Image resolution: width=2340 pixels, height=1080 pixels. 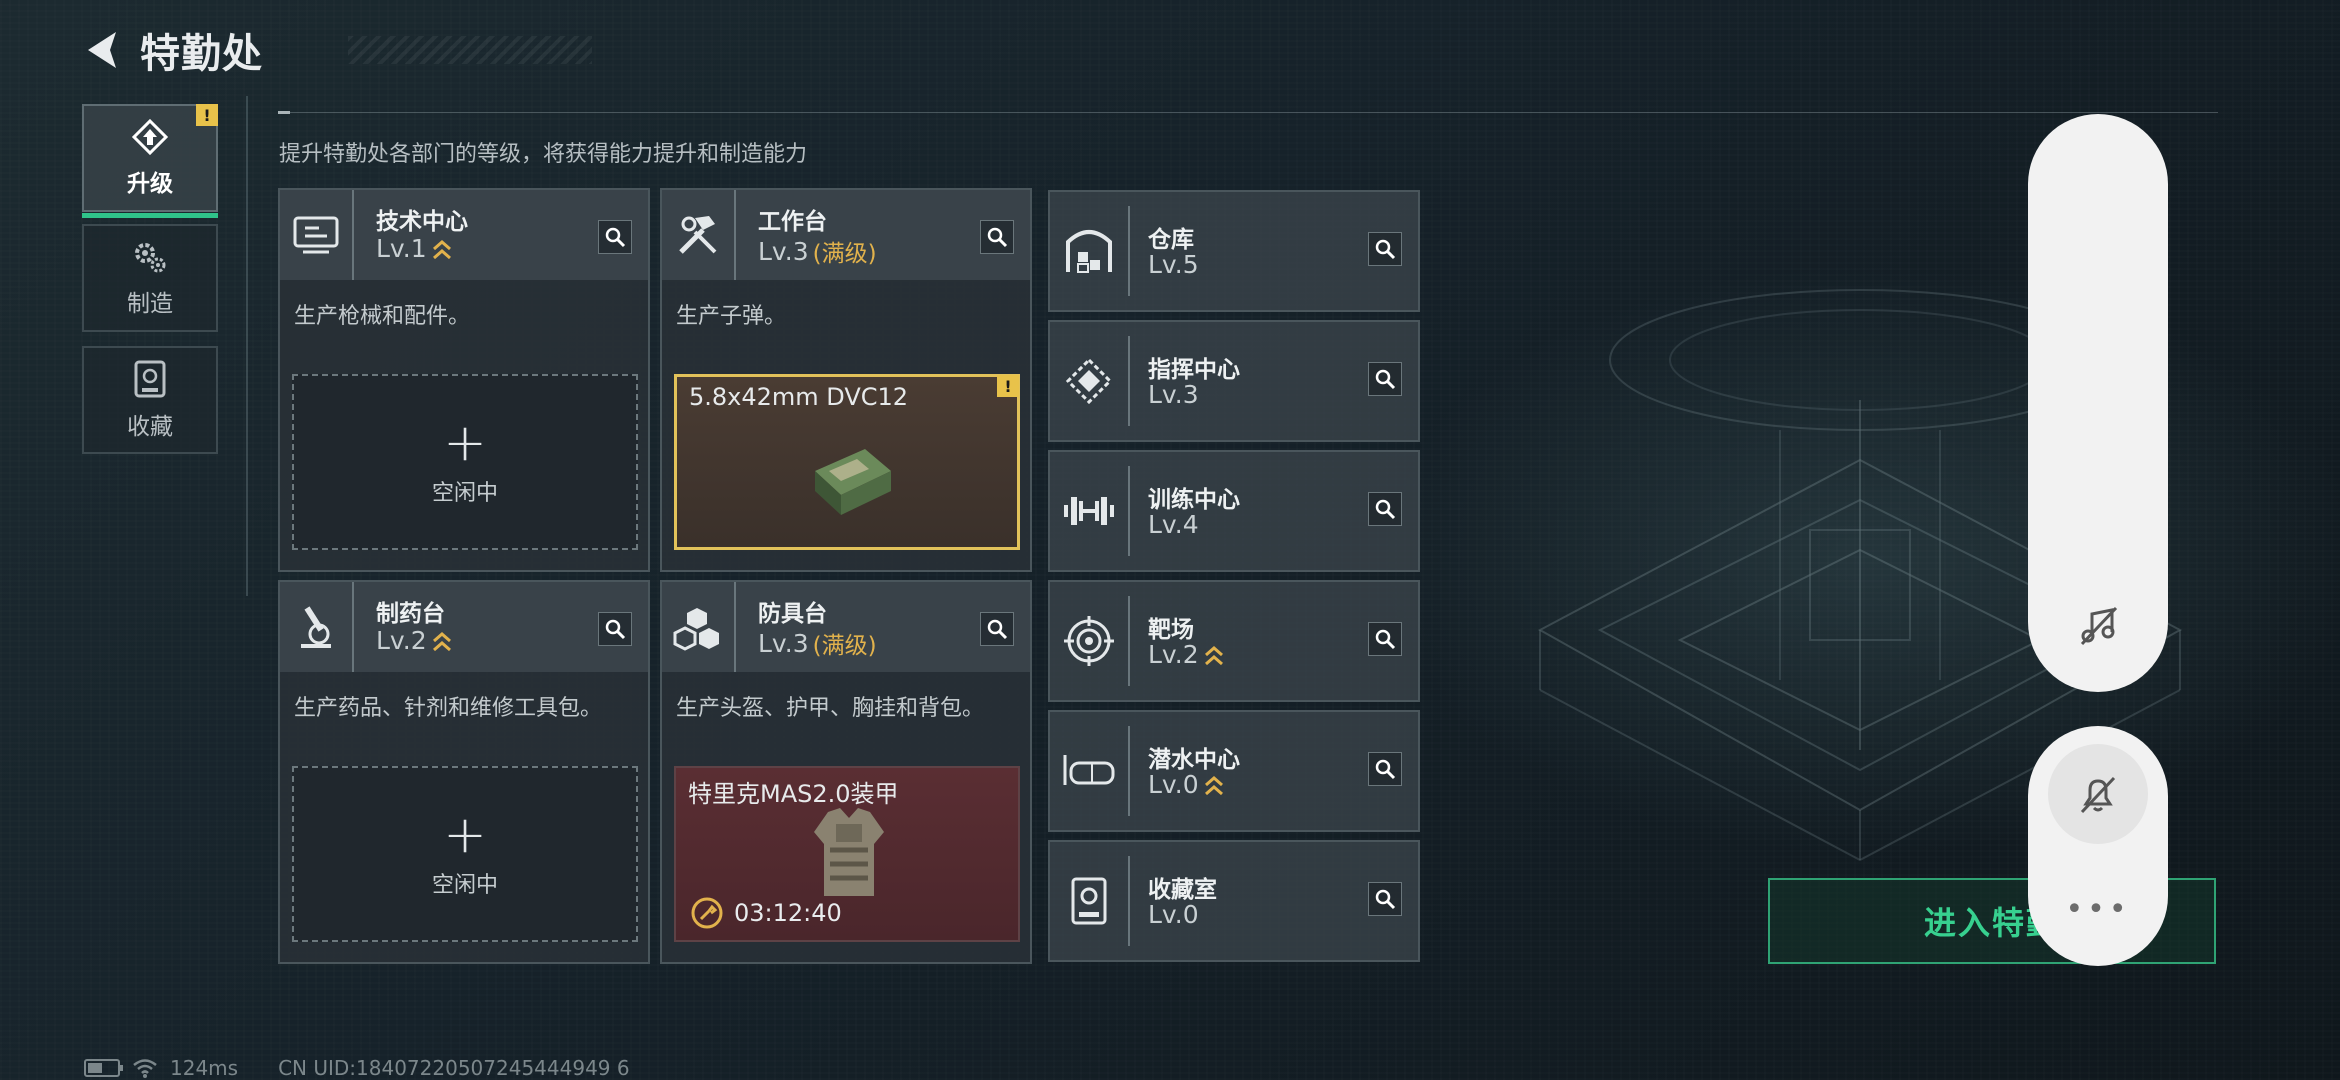 I want to click on card-header: 工作台 Lv.3 (满级), so click(x=846, y=235).